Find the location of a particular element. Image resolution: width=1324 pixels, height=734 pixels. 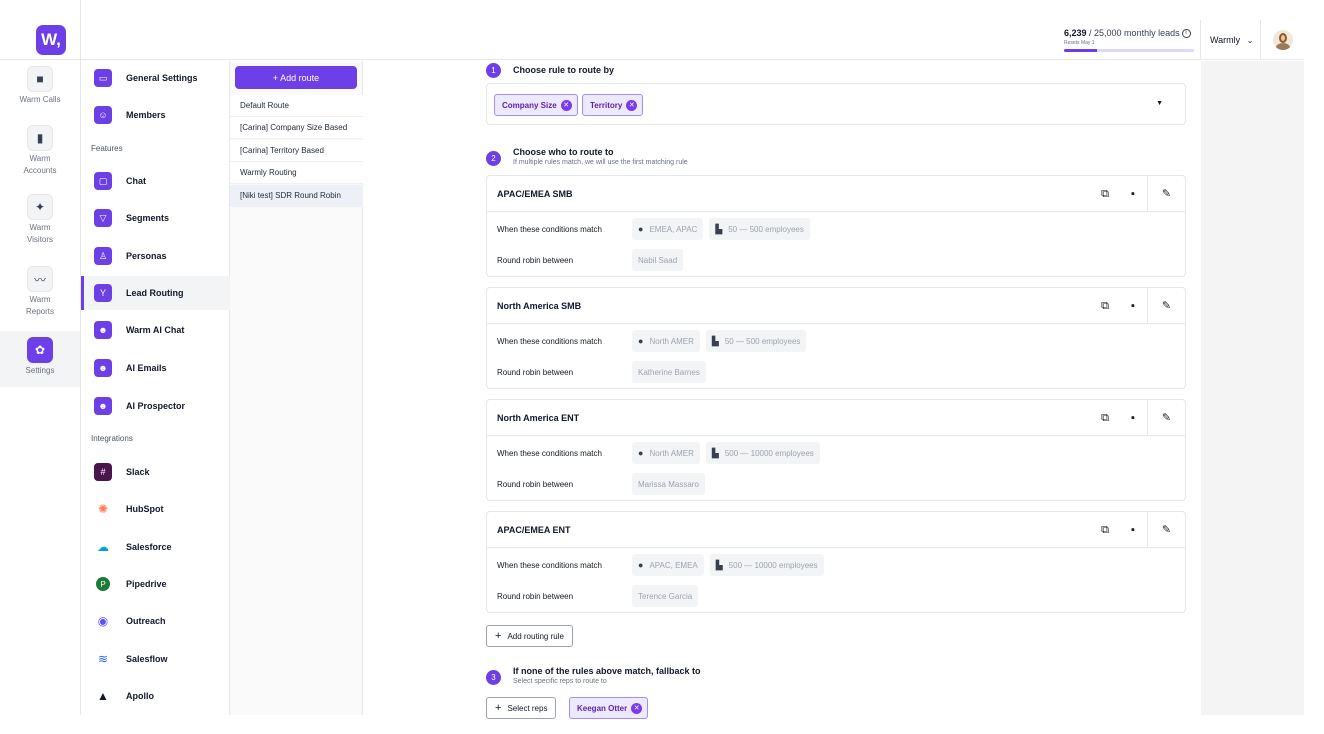

nav-label: Warm AI Chat is located at coordinates (155, 330).